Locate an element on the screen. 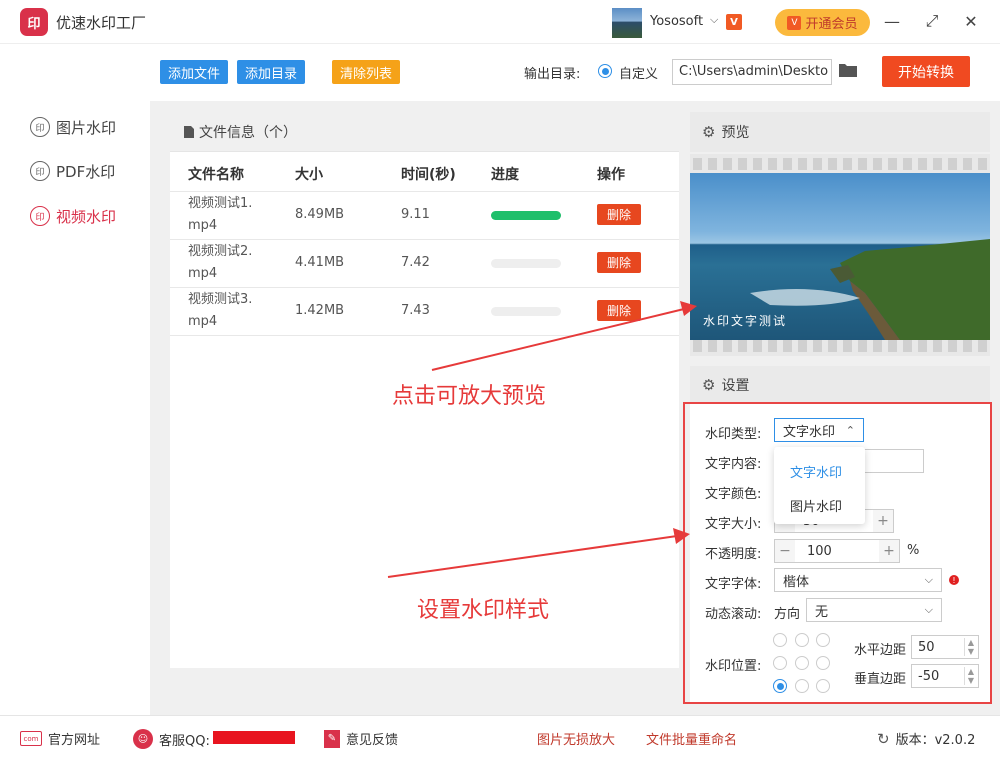 The height and width of the screenshot is (760, 1000). annotation-settings-hint: 设置水印样式 is located at coordinates (483, 610).